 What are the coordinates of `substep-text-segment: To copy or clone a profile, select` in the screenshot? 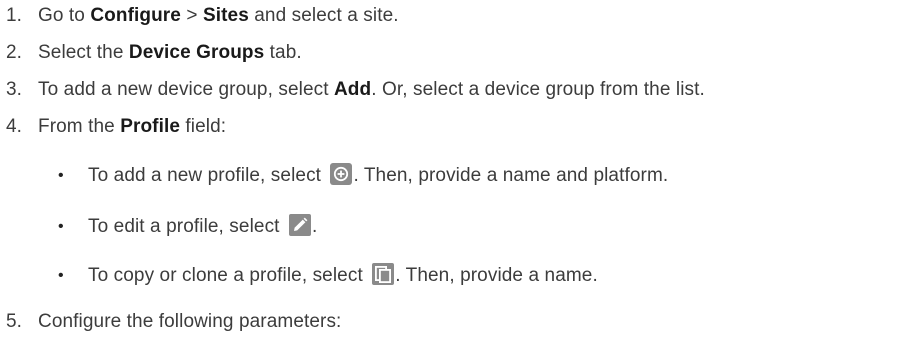 It's located at (228, 275).